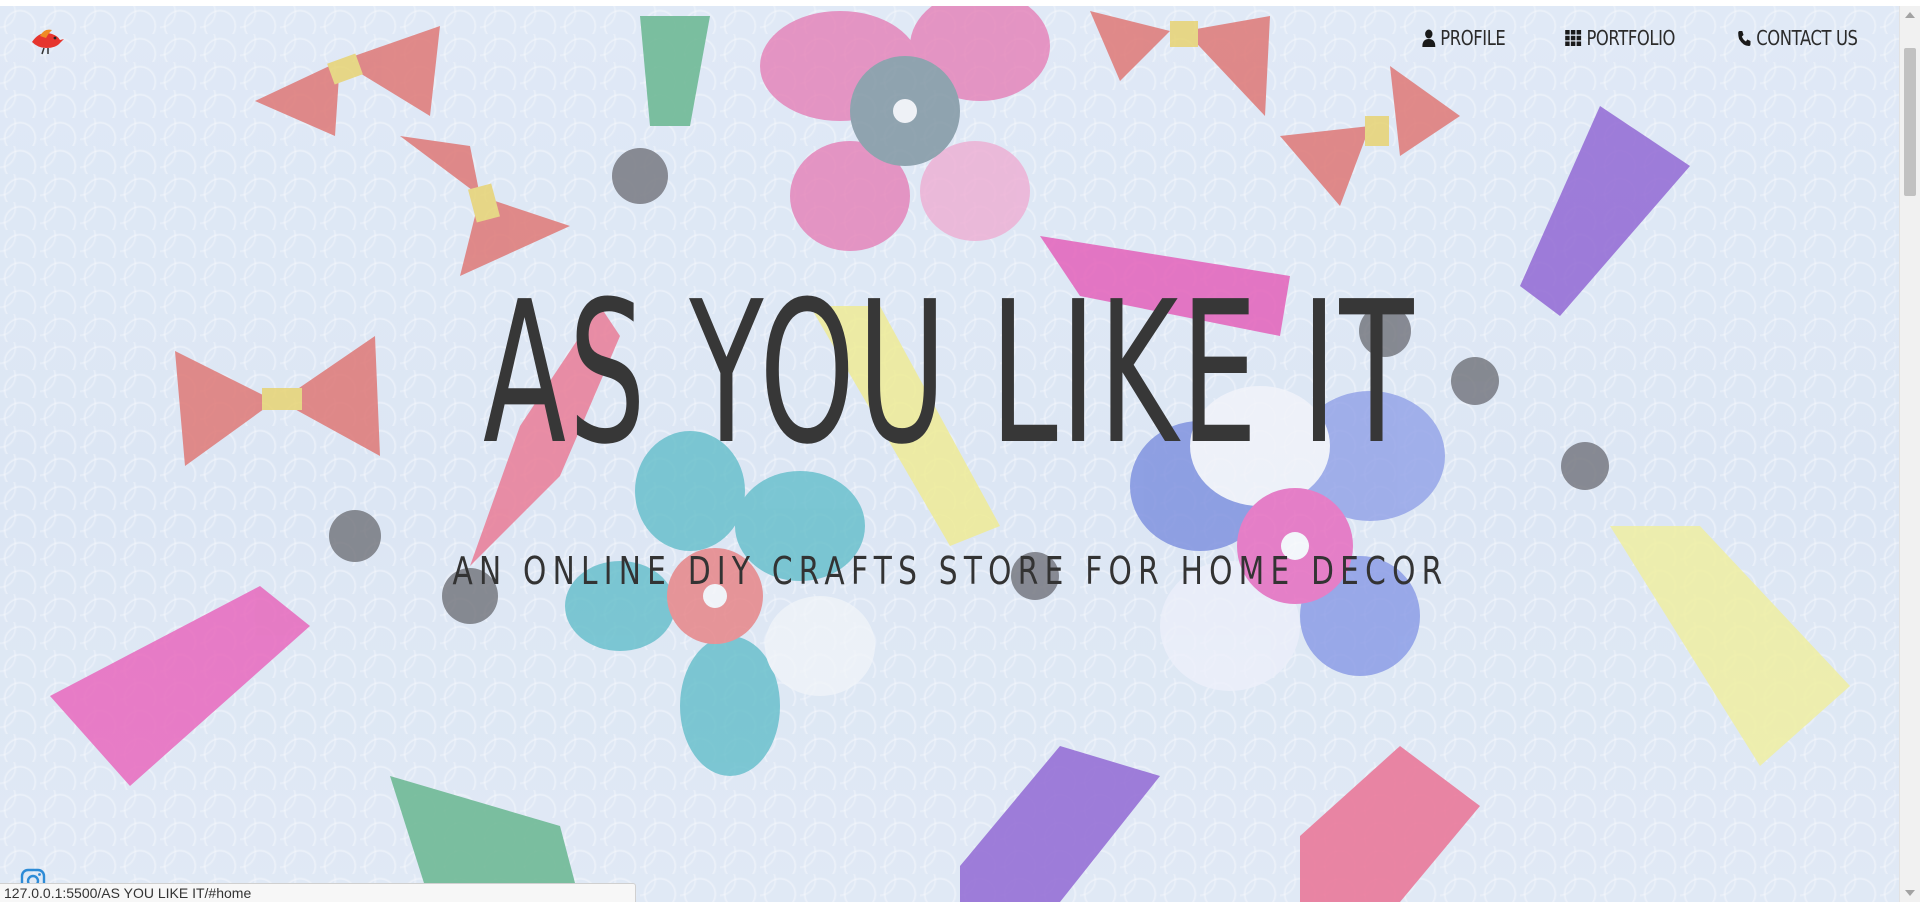  I want to click on nav-portfolio-label: PORTFOLIO, so click(1631, 38).